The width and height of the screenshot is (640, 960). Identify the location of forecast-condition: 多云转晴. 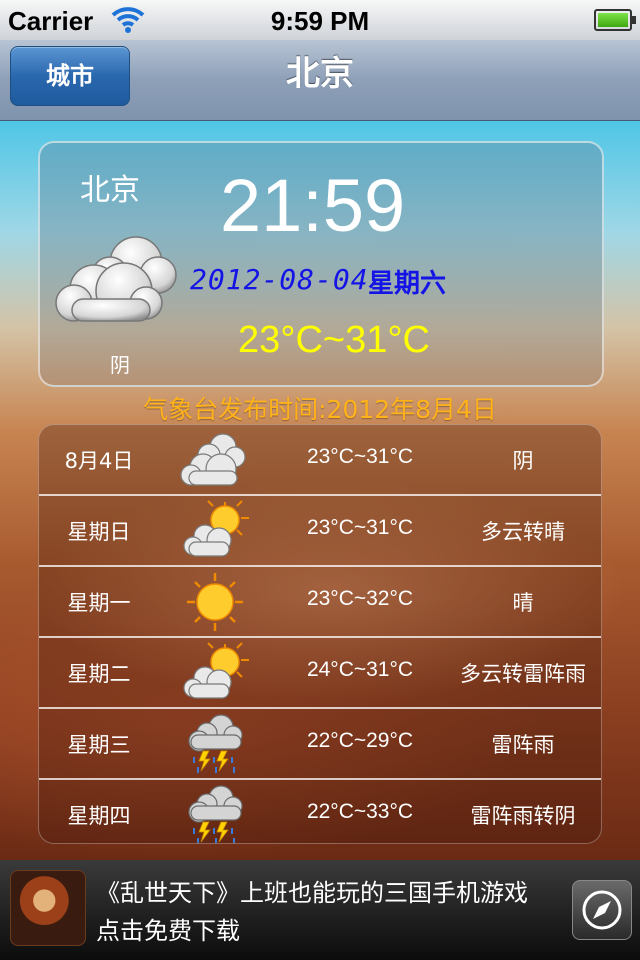
(523, 532).